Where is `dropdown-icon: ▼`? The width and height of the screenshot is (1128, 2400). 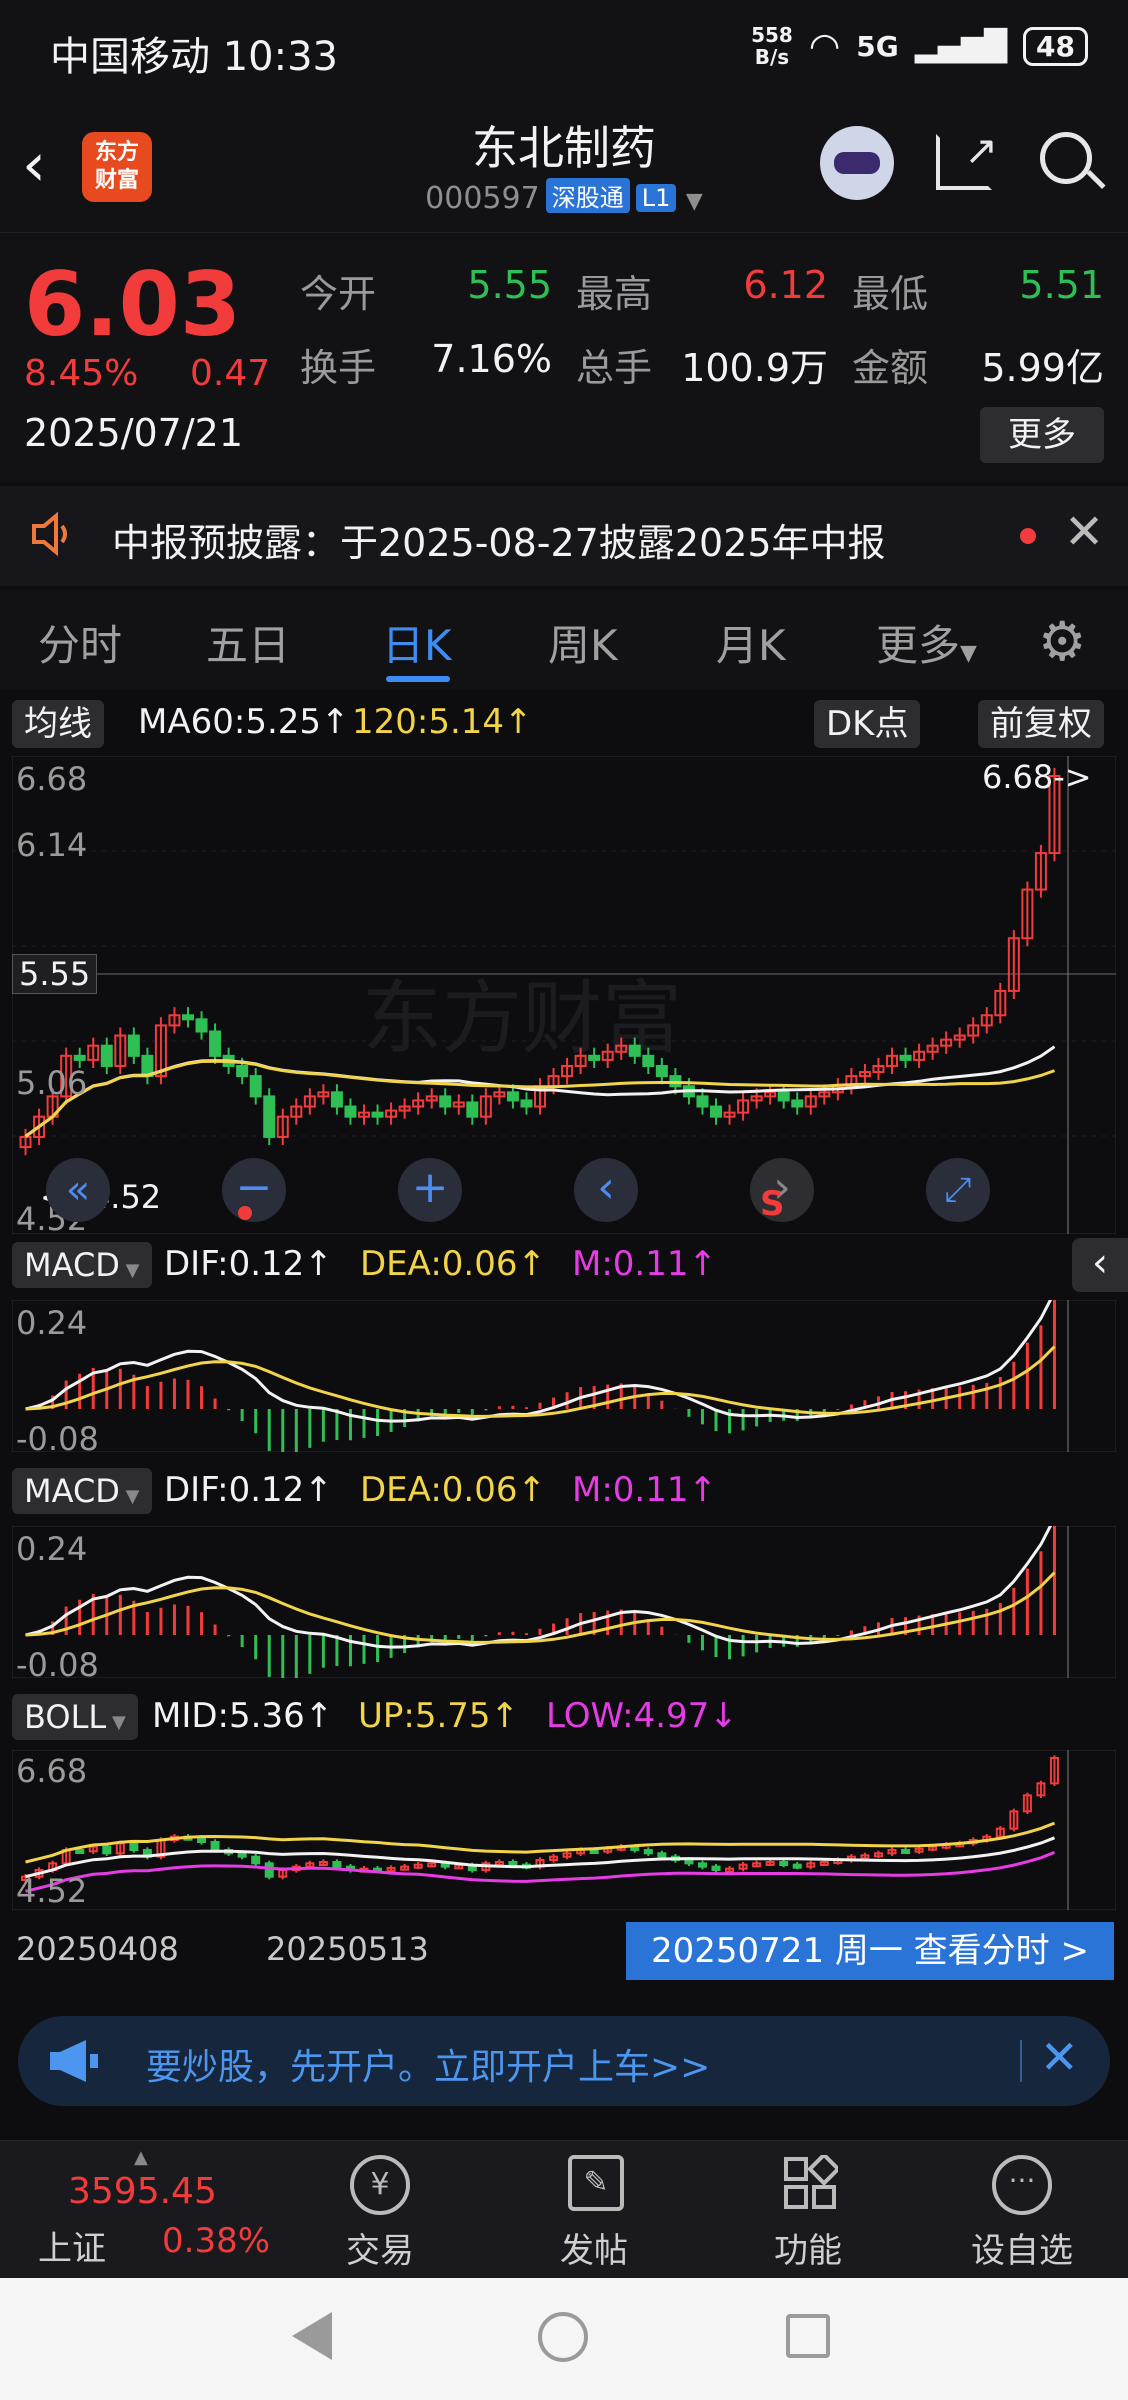
dropdown-icon: ▼ is located at coordinates (968, 653).